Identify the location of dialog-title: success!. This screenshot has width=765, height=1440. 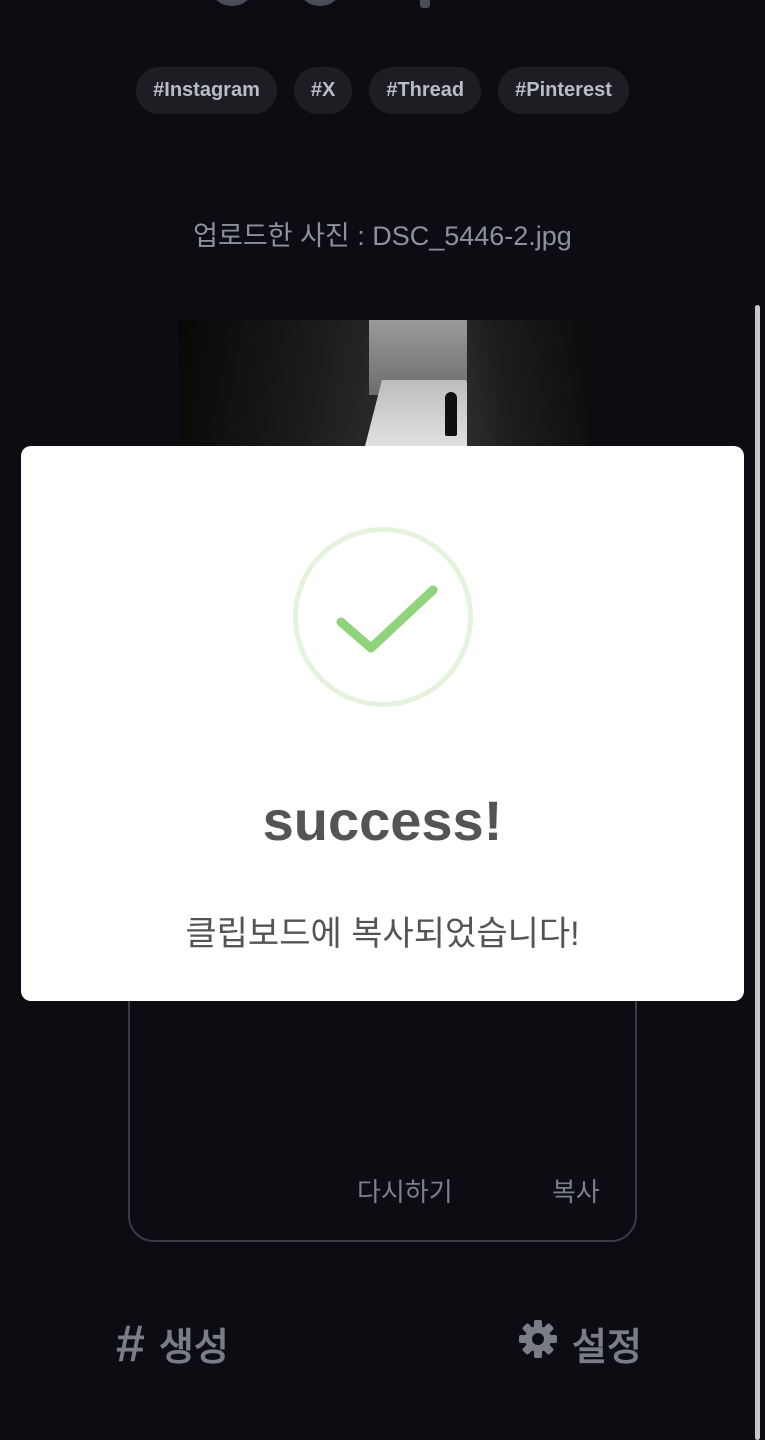
(382, 820).